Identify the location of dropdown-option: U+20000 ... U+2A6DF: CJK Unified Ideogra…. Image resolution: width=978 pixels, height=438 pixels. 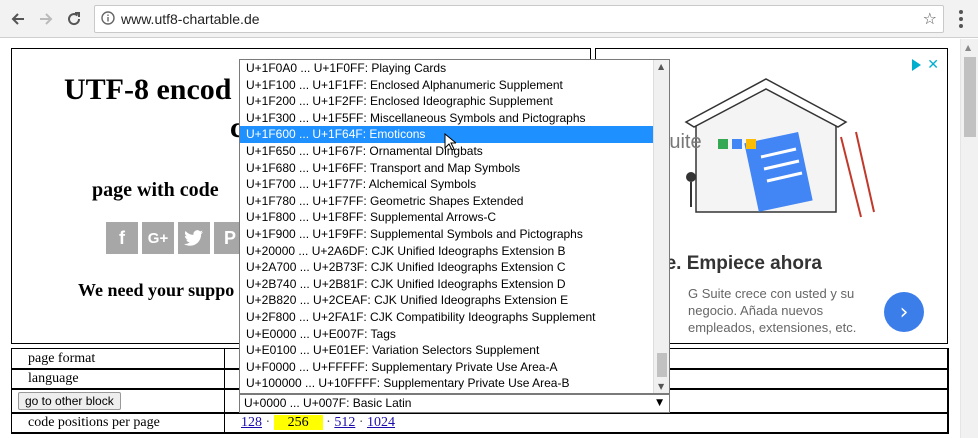
(447, 251).